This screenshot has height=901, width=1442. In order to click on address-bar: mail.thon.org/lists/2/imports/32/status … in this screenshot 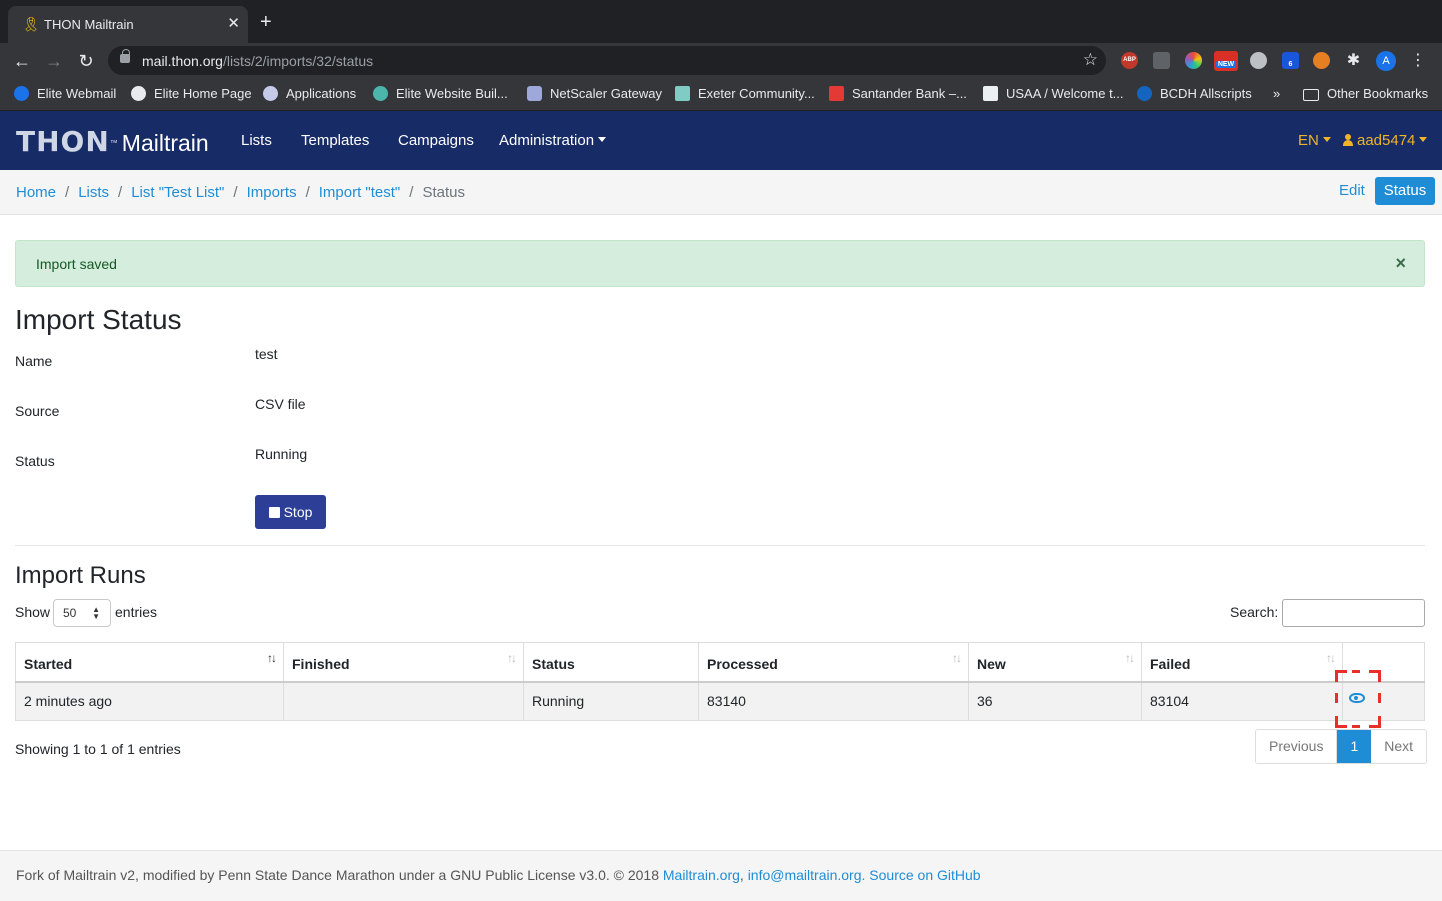, I will do `click(607, 60)`.